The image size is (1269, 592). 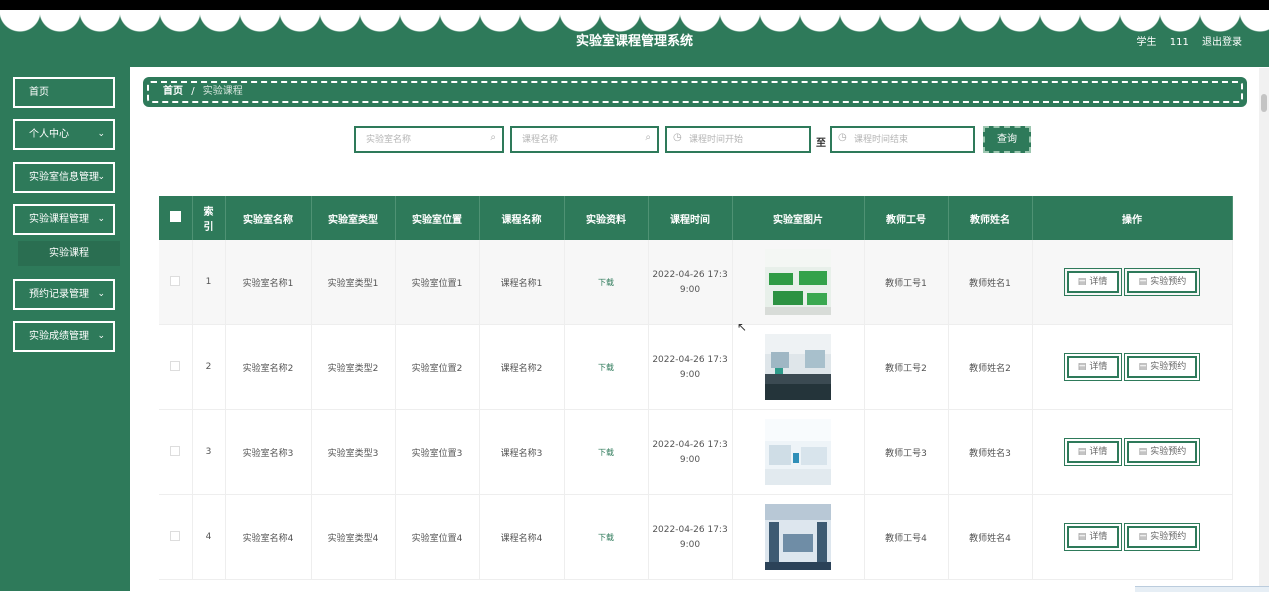 I want to click on row-checkbox-cell, so click(x=176, y=537).